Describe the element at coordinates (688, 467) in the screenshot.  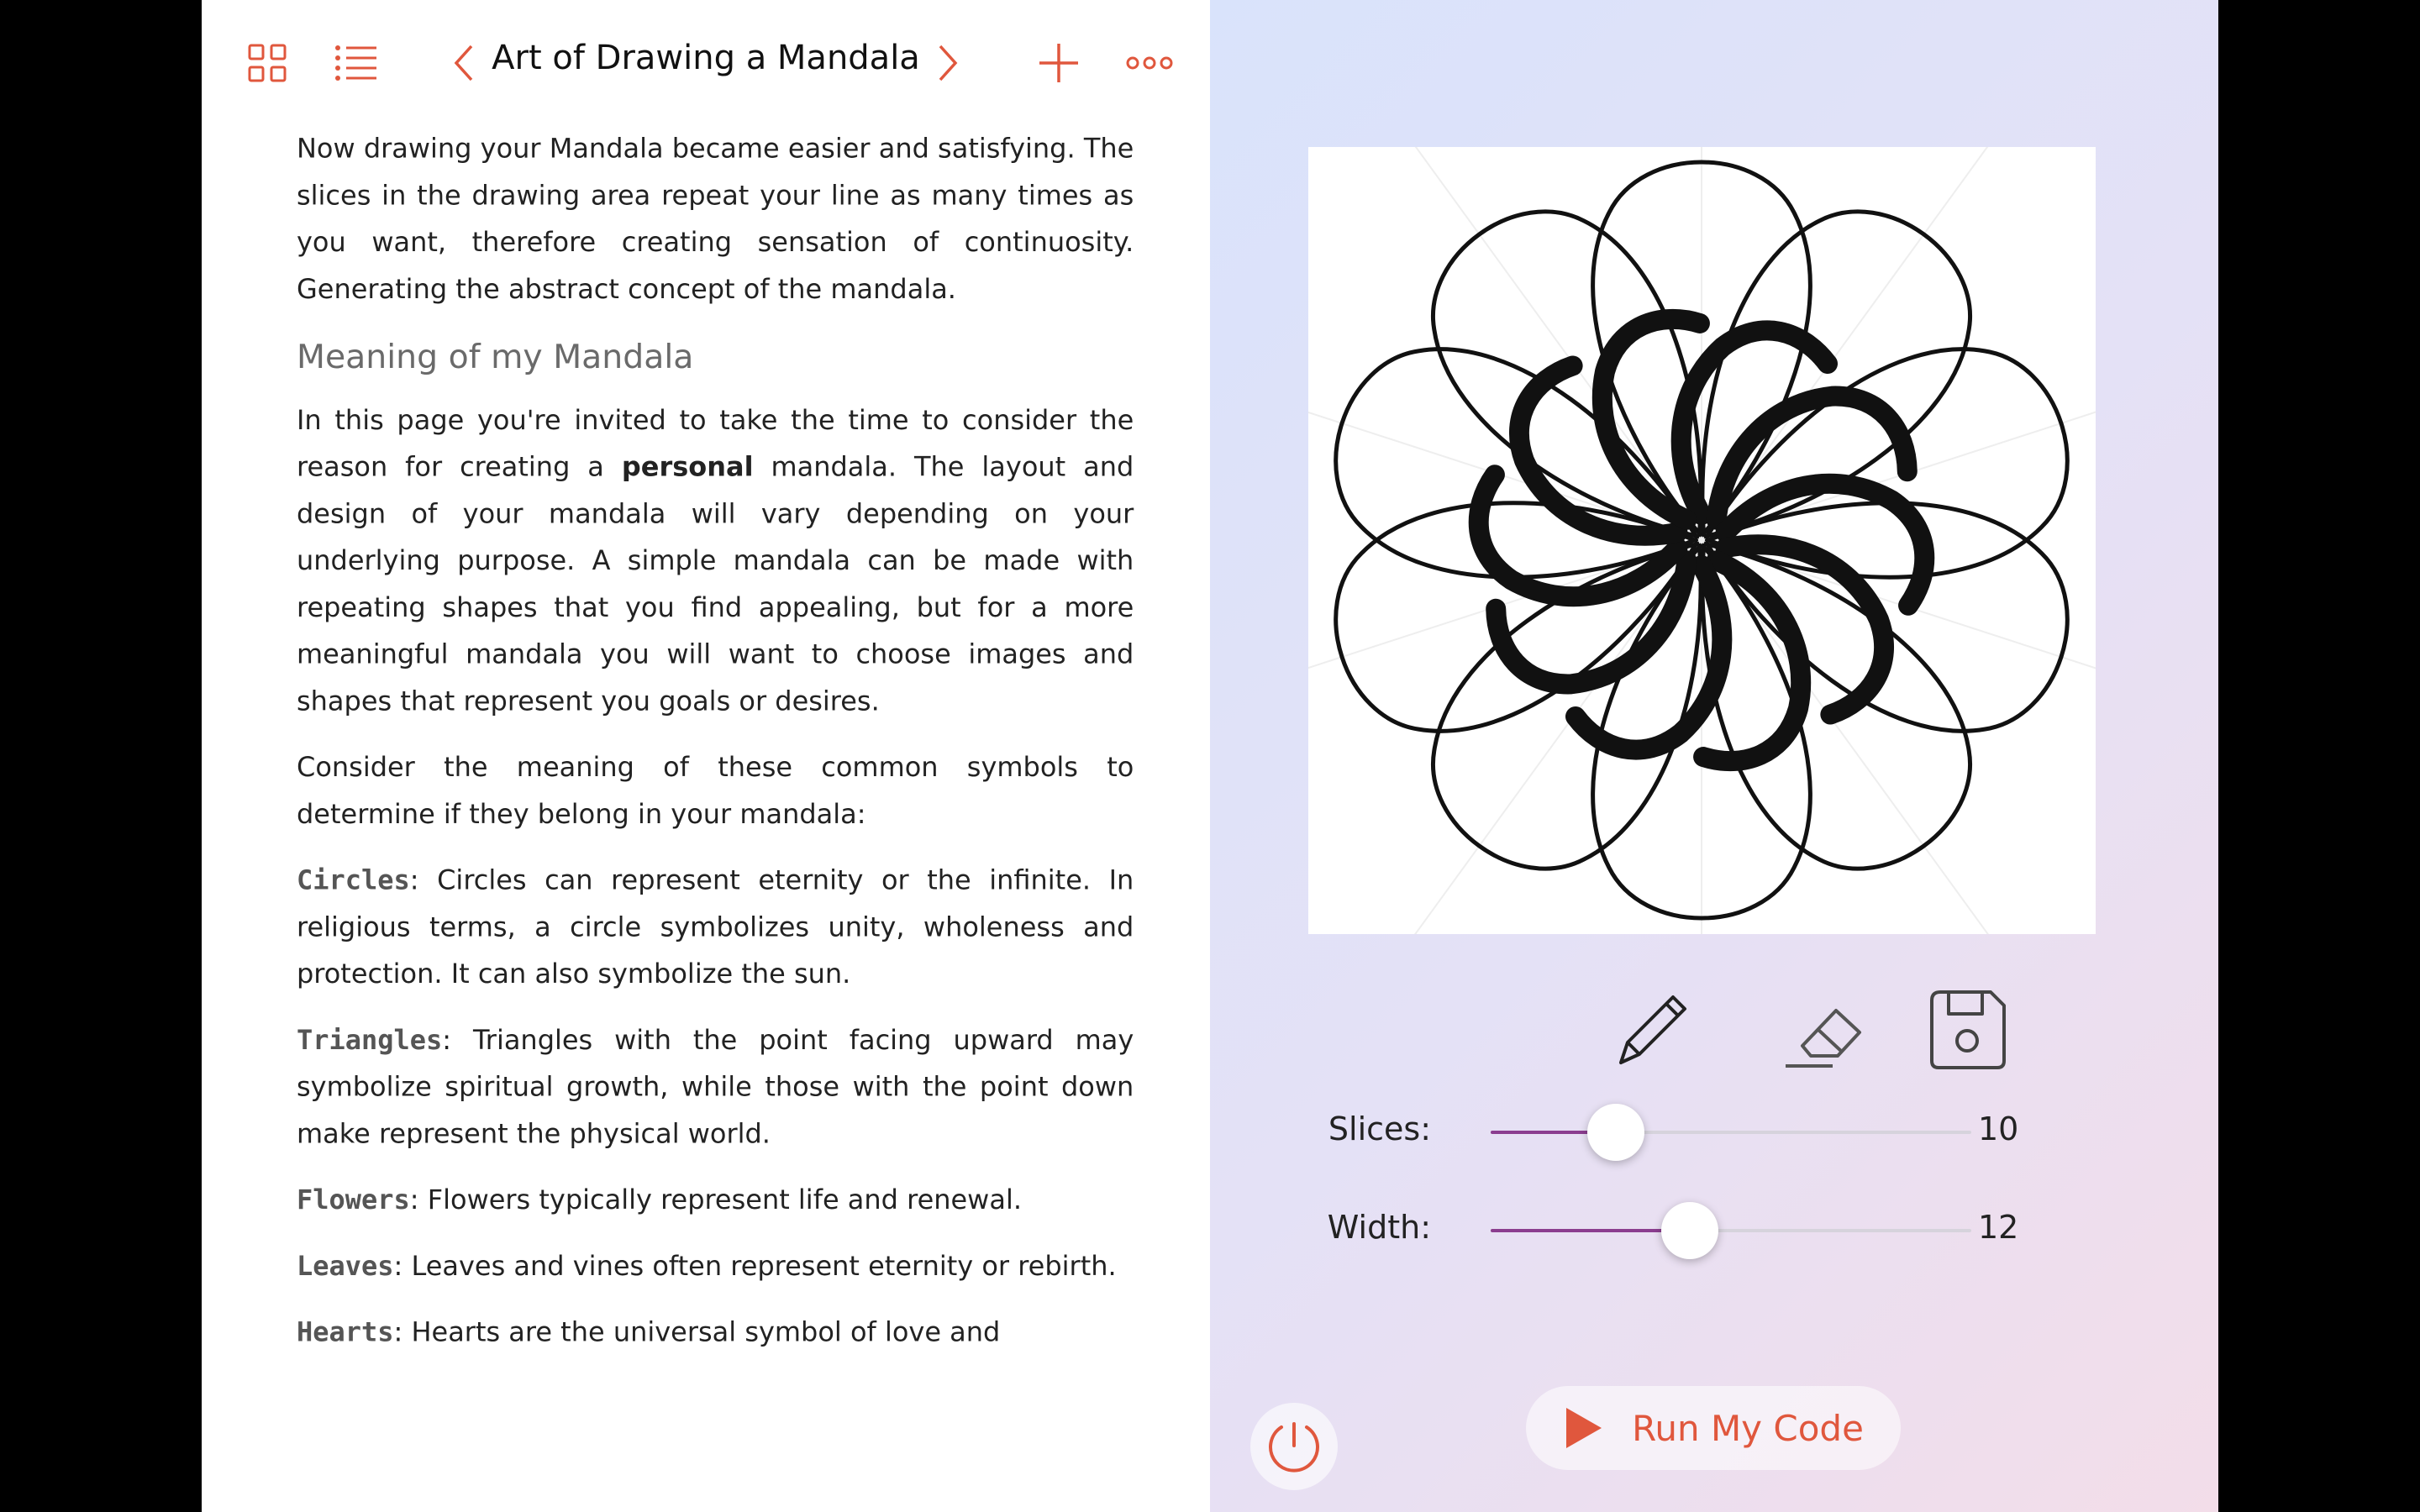
I see `emphasis-text: personal` at that location.